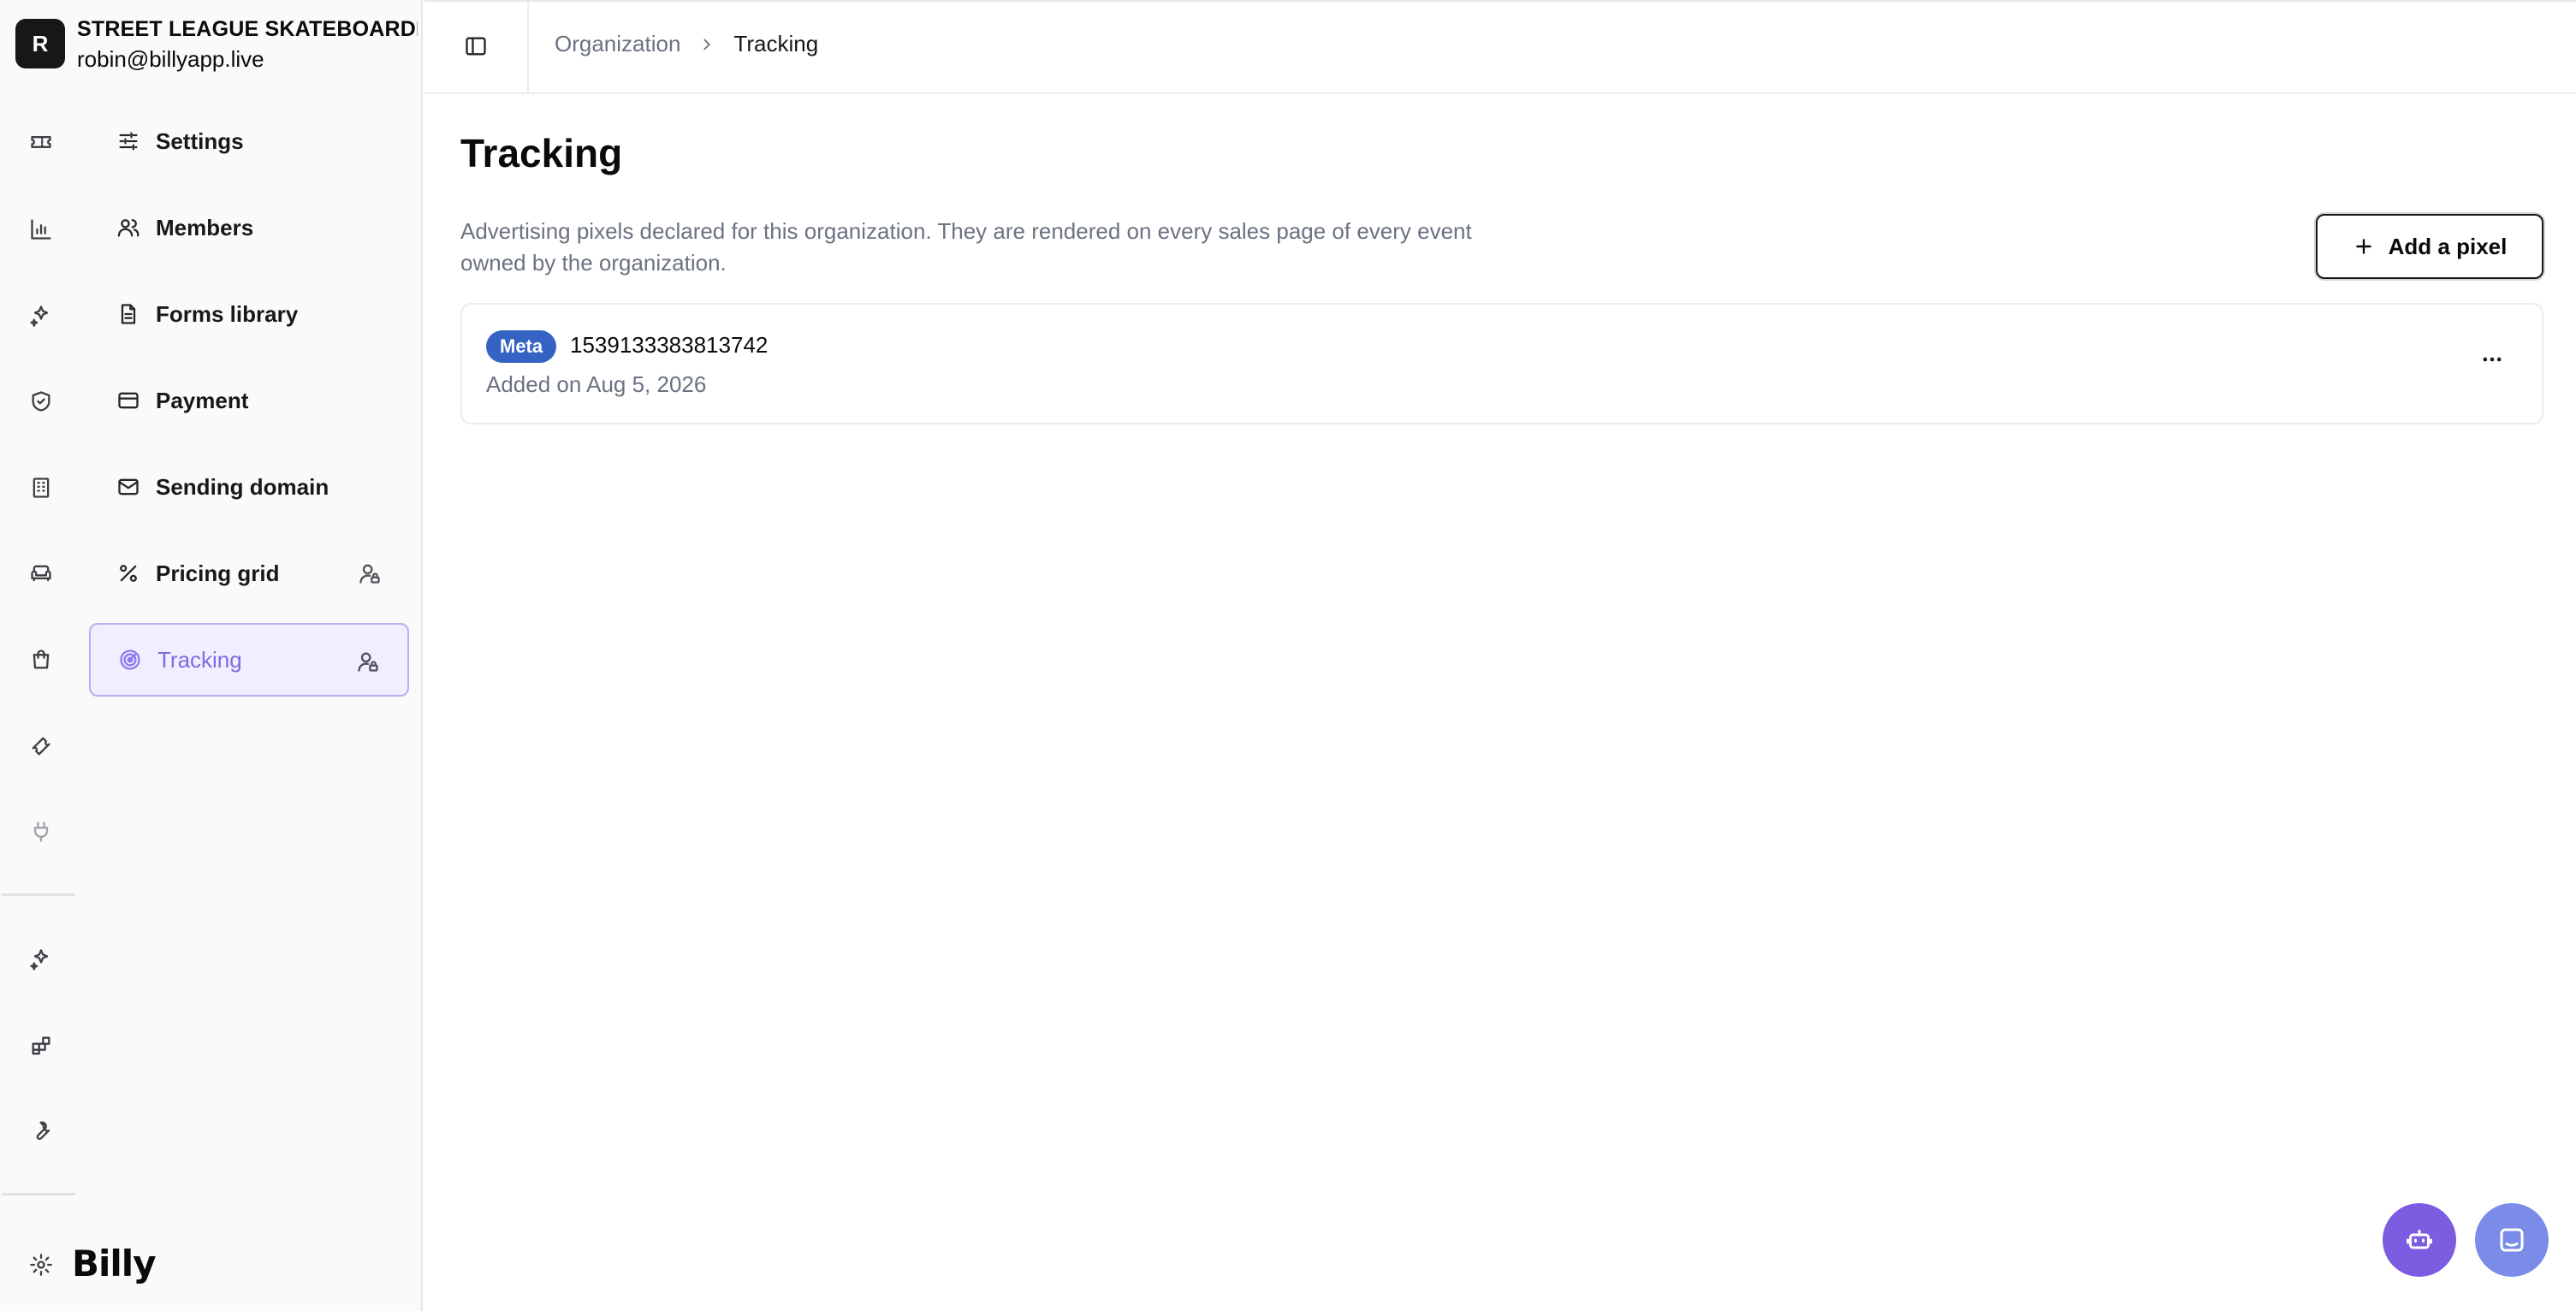 The image size is (2576, 1311). Describe the element at coordinates (218, 573) in the screenshot. I see `nav-item-label: Pricing grid` at that location.